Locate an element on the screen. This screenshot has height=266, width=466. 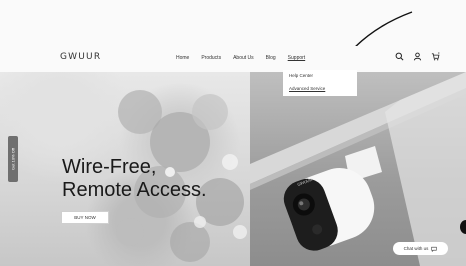
support-dropdown: Help Center Advanced Service is located at coordinates (320, 83).